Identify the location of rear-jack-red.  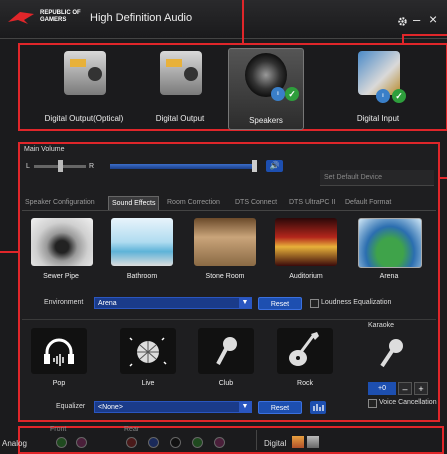
(131, 442).